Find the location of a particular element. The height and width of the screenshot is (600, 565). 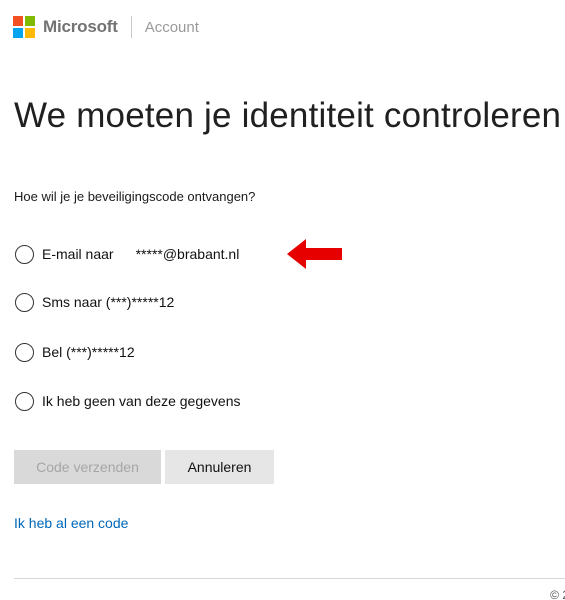

radio-email is located at coordinates (24, 254).